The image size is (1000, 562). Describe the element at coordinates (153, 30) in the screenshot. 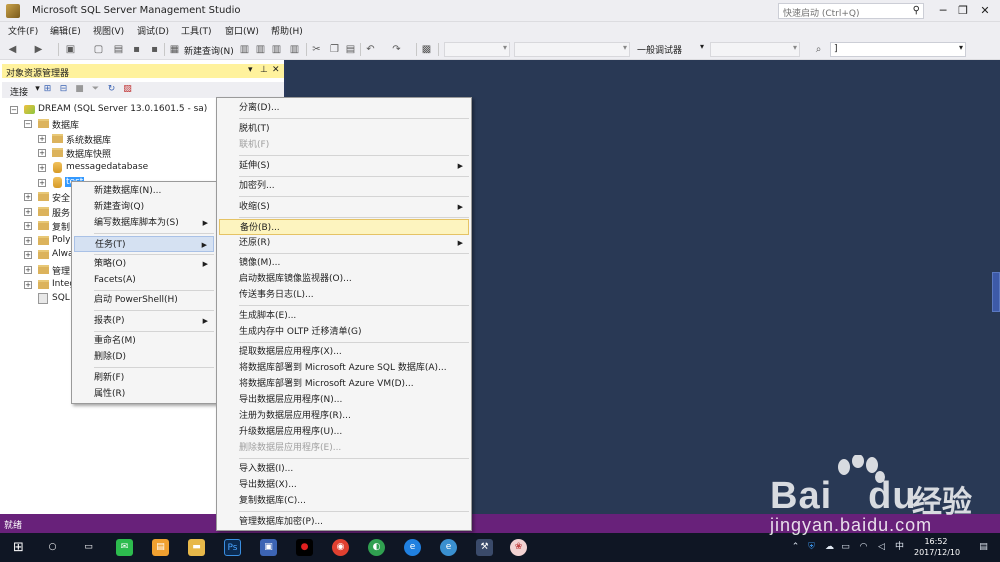

I see `menu-debug: 调试(D)` at that location.